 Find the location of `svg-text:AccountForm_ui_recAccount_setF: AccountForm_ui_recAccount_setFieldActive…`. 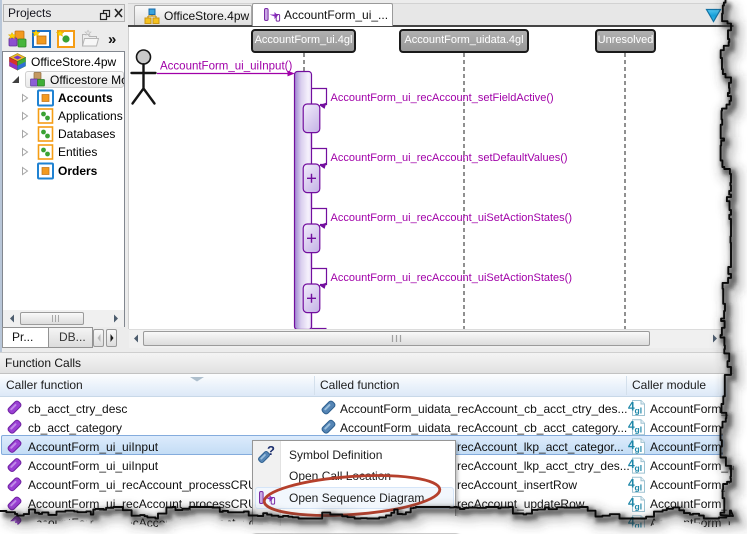

svg-text:AccountForm_ui_recAccount_setF: AccountForm_ui_recAccount_setFieldActive… is located at coordinates (442, 98).